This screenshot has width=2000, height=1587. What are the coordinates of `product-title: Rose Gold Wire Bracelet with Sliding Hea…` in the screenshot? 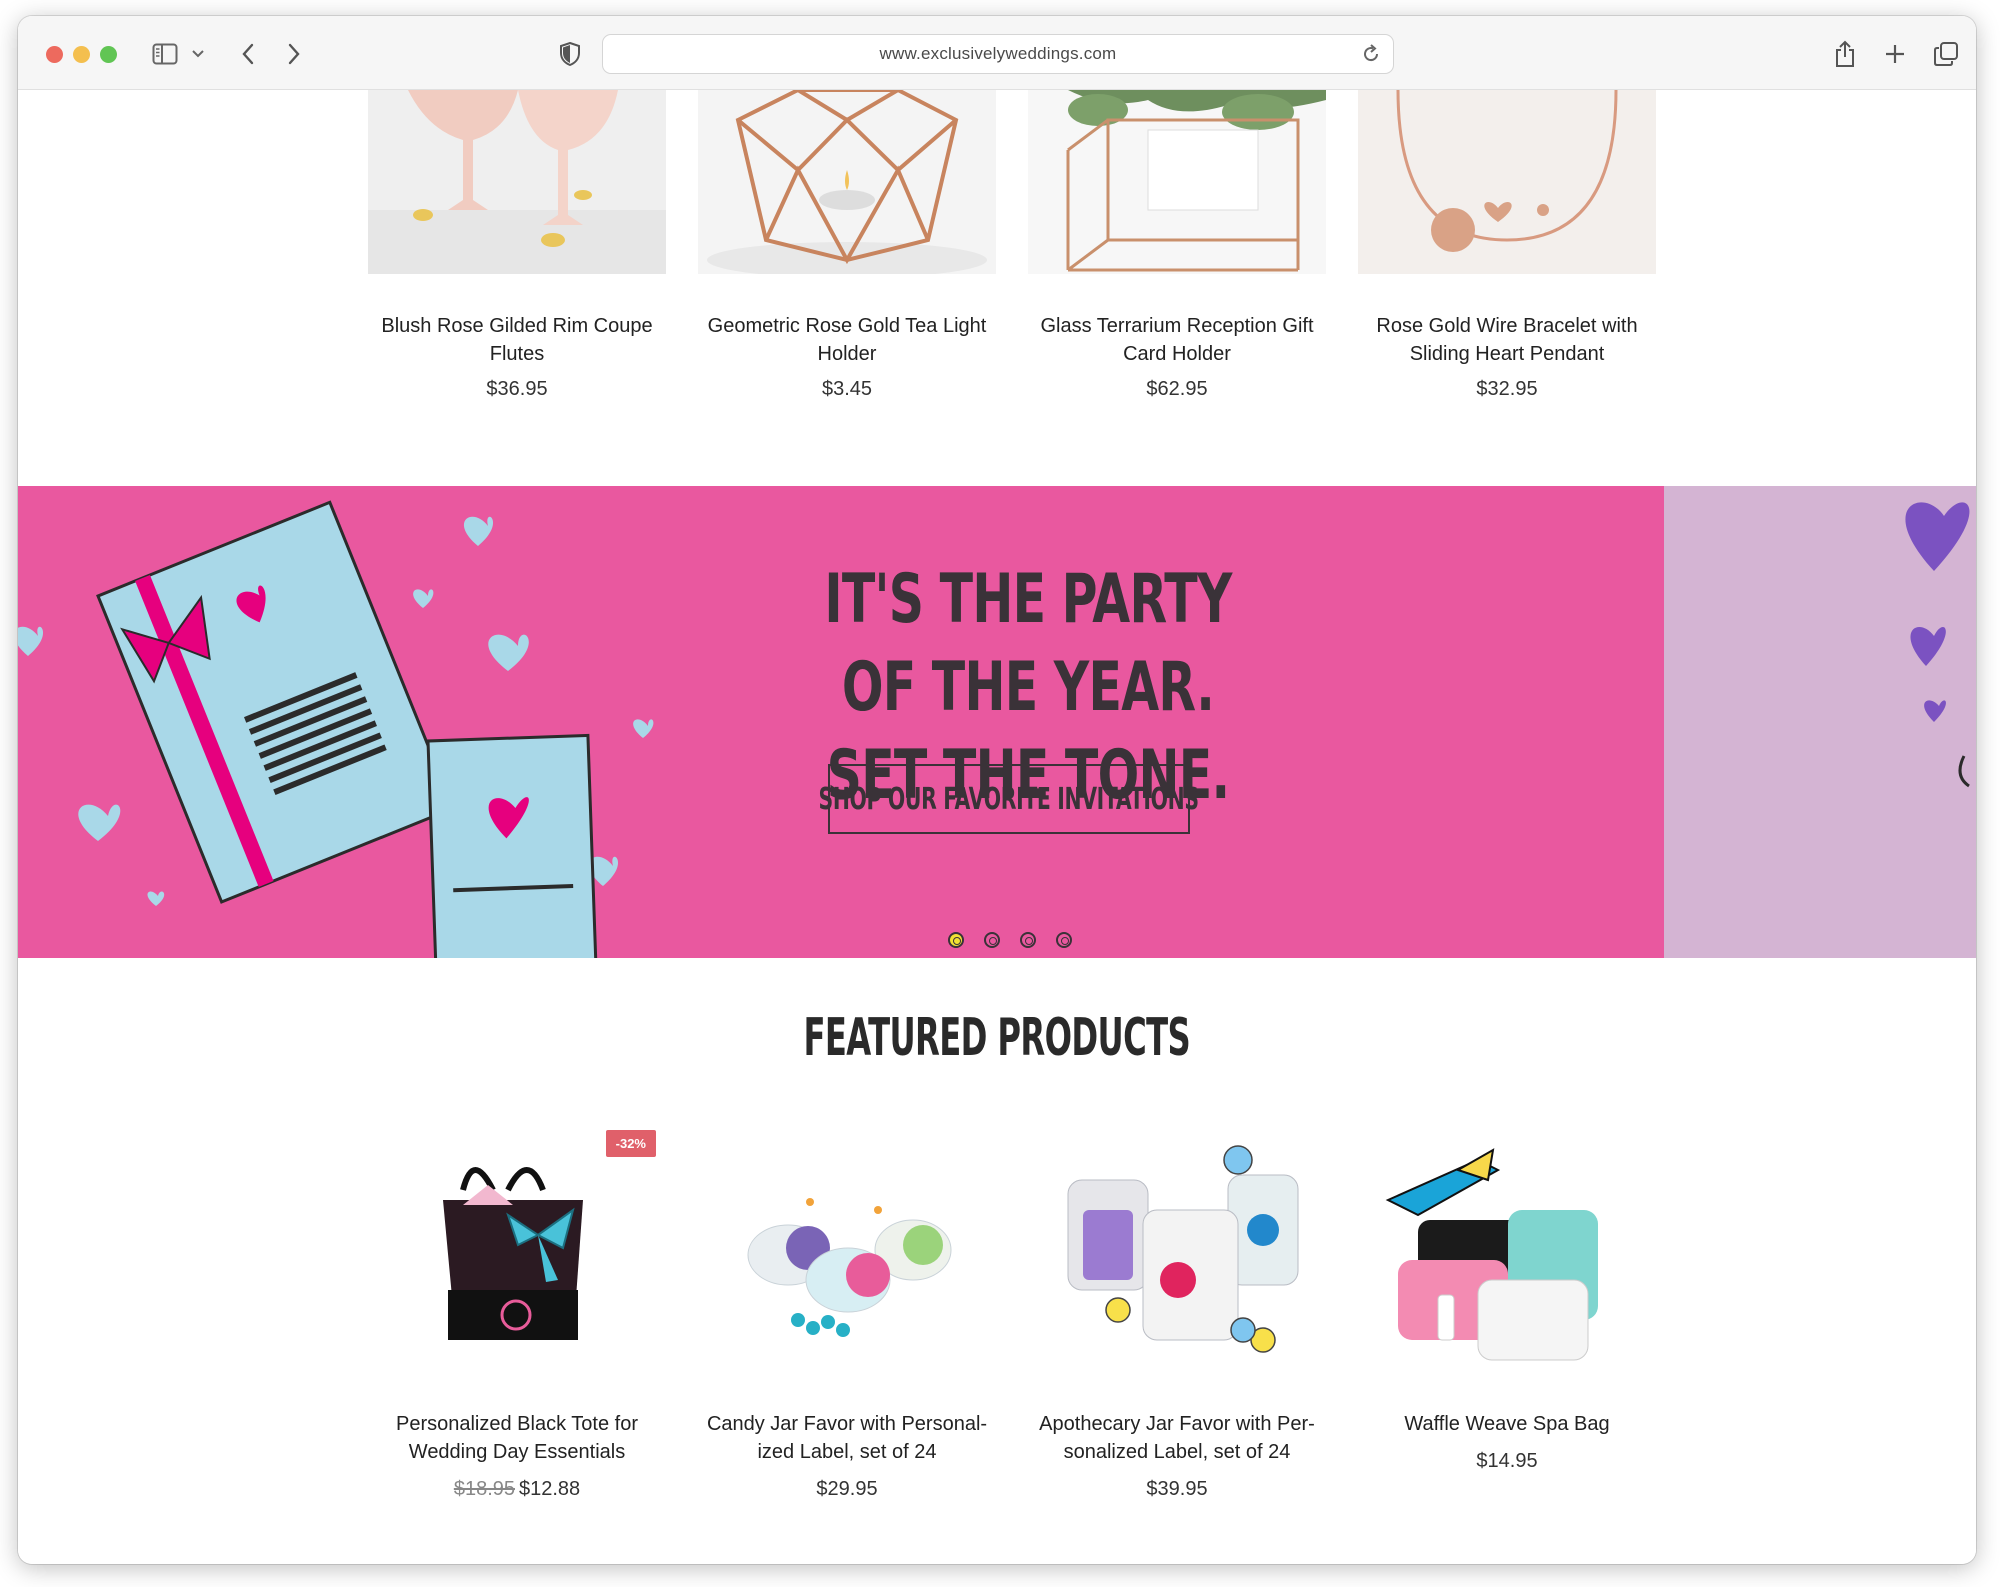 It's located at (1507, 340).